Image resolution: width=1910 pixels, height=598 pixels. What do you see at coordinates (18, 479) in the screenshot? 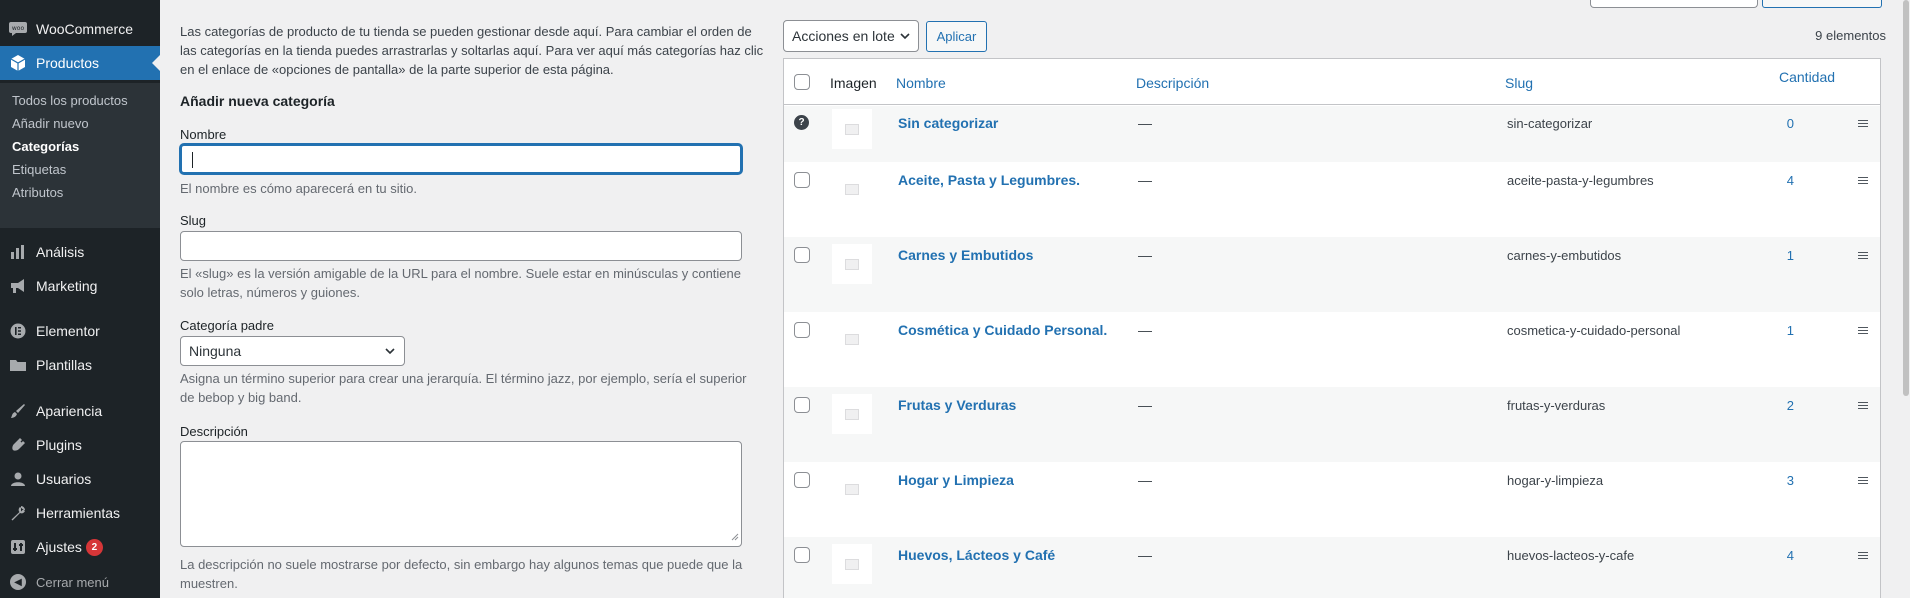
I see `user-icon` at bounding box center [18, 479].